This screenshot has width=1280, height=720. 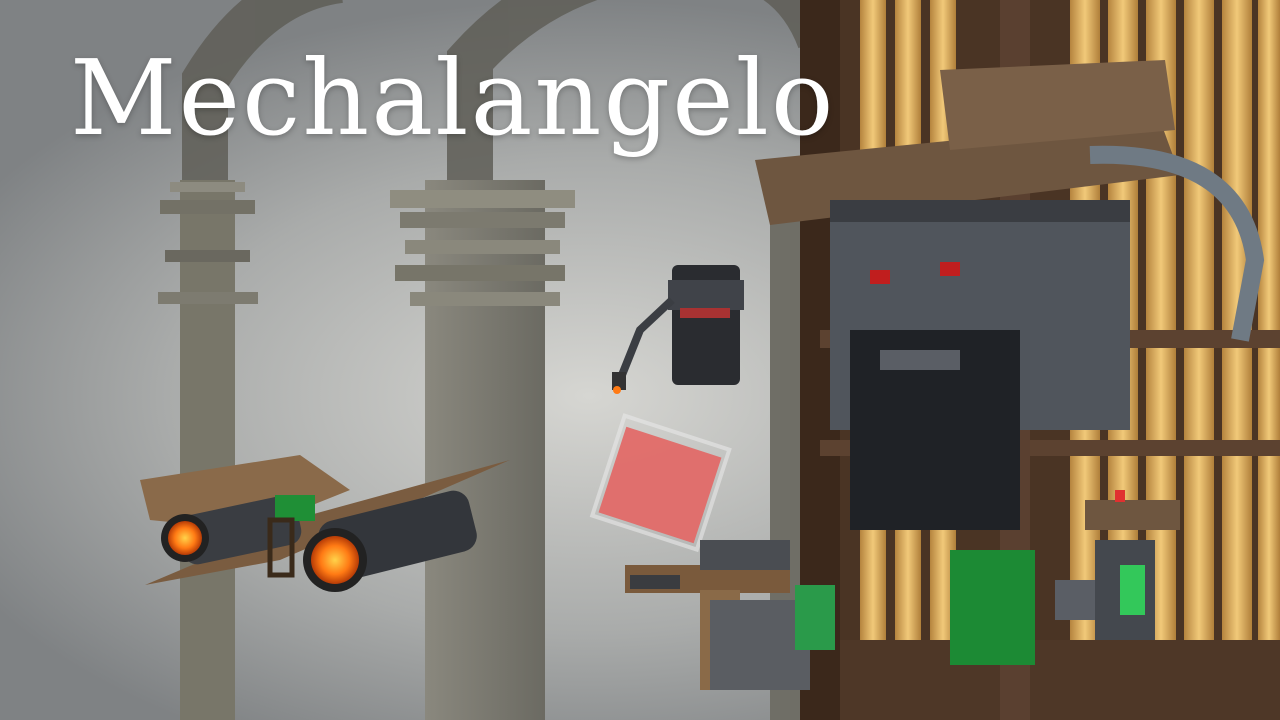 What do you see at coordinates (453, 98) in the screenshot?
I see `game-title: Mechalangelo` at bounding box center [453, 98].